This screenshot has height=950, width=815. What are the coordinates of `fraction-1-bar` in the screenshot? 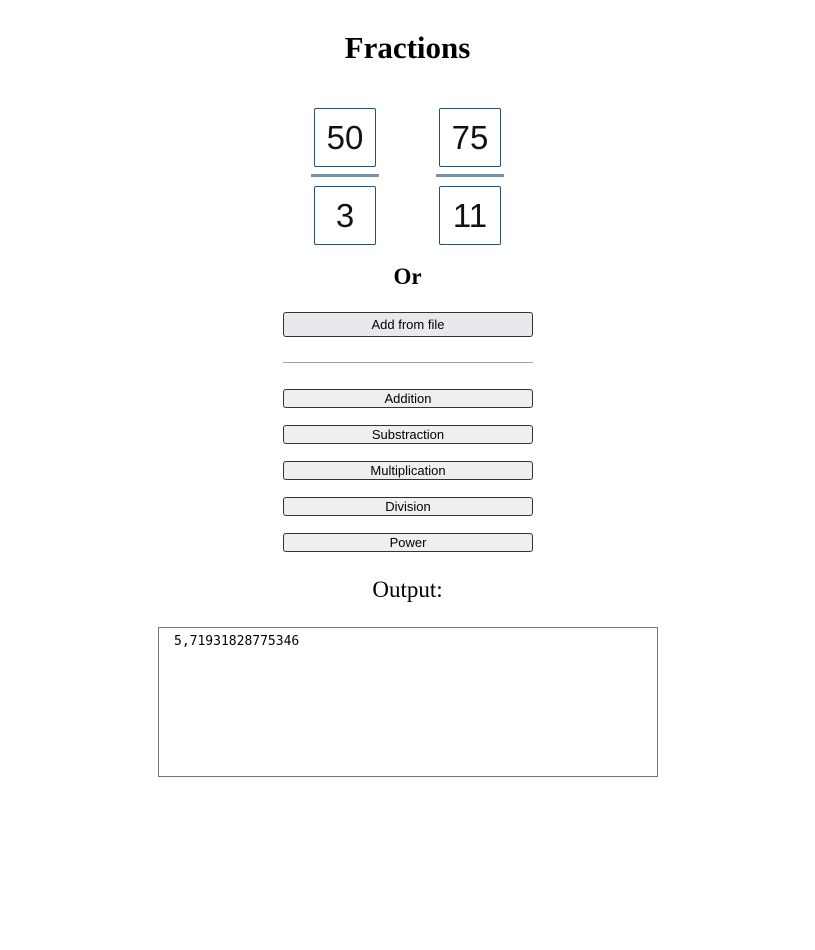 It's located at (345, 175).